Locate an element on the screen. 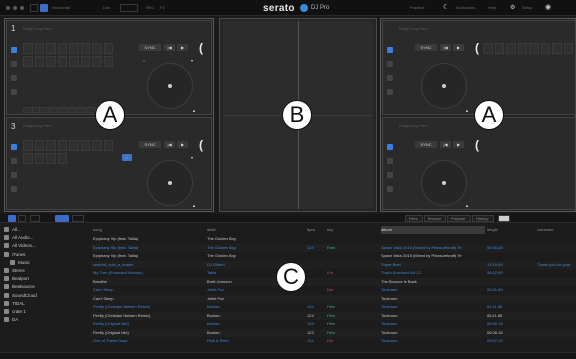 This screenshot has width=576, height=359. table-row: Can't Sleep Juliet Fox Toolroom is located at coordinates (333, 298).